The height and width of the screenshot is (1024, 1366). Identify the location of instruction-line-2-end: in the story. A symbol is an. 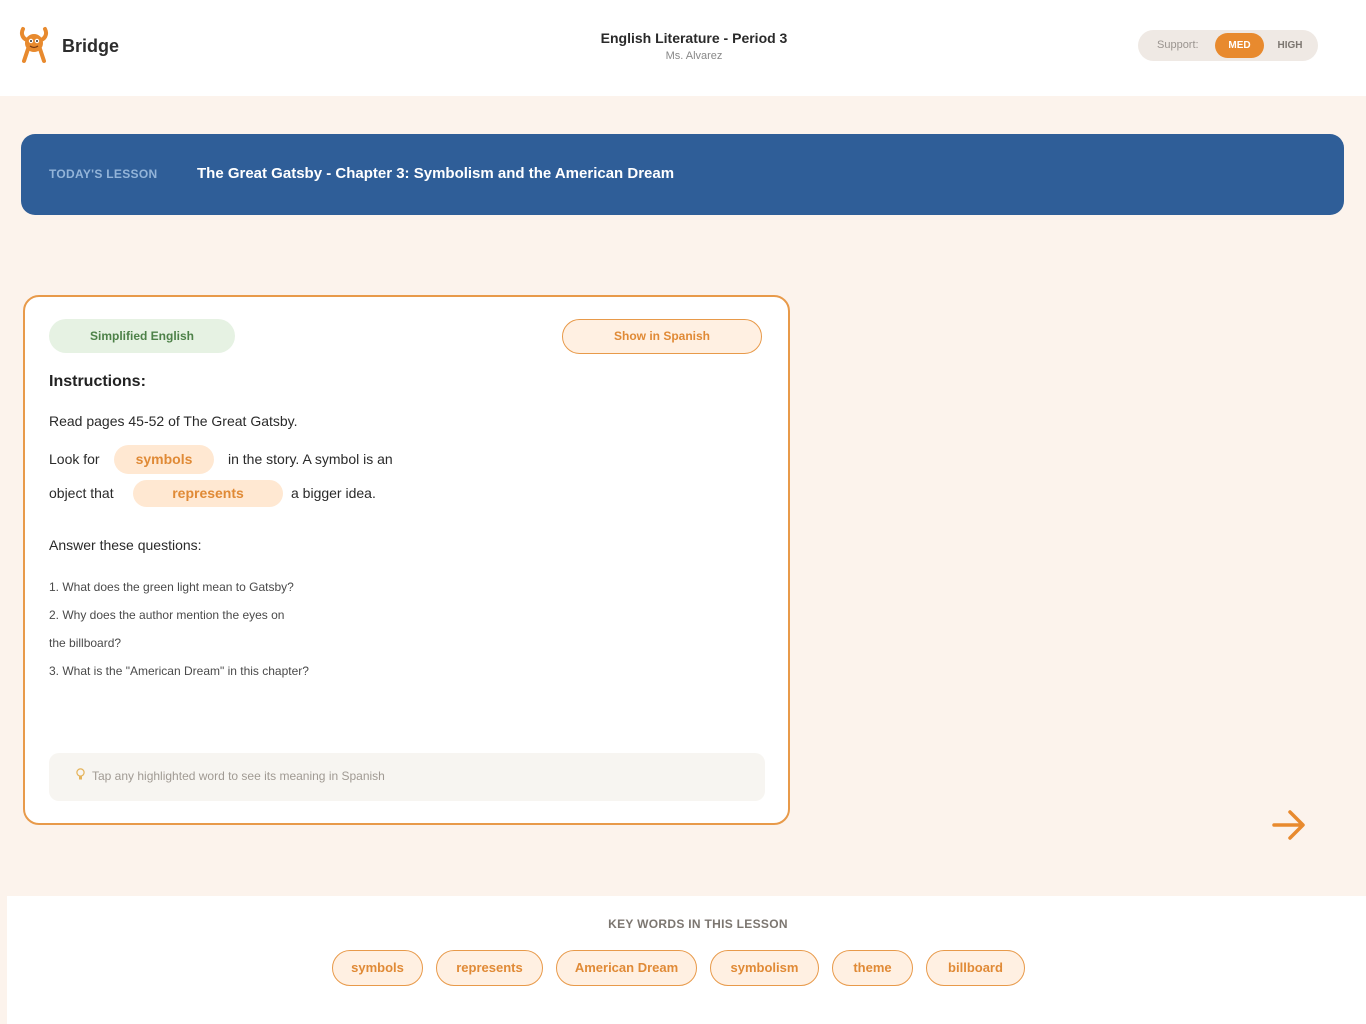
(310, 459).